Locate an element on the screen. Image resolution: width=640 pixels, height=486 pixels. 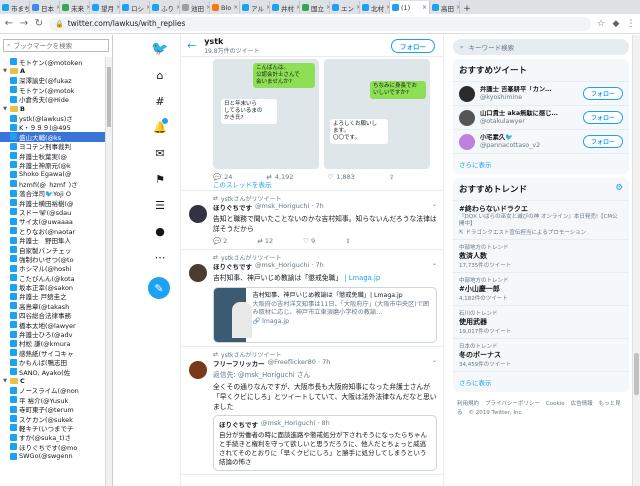
bookmark-item: こたびんん(@kota is located at coordinates (53, 277).